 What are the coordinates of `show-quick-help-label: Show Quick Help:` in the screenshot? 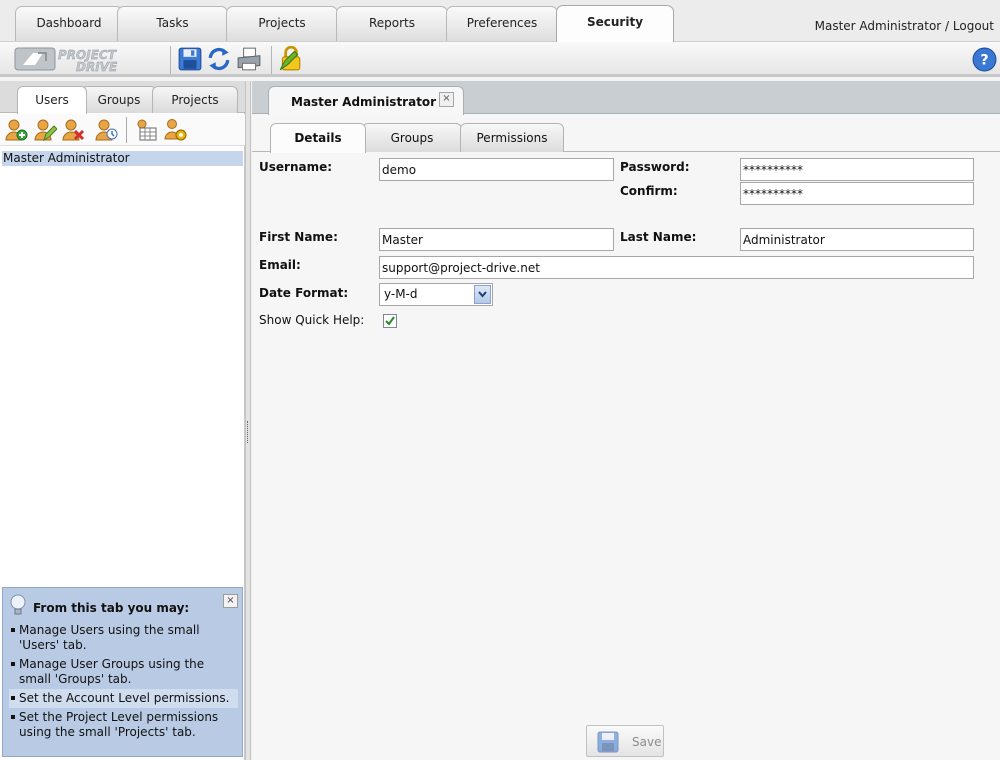 It's located at (312, 320).